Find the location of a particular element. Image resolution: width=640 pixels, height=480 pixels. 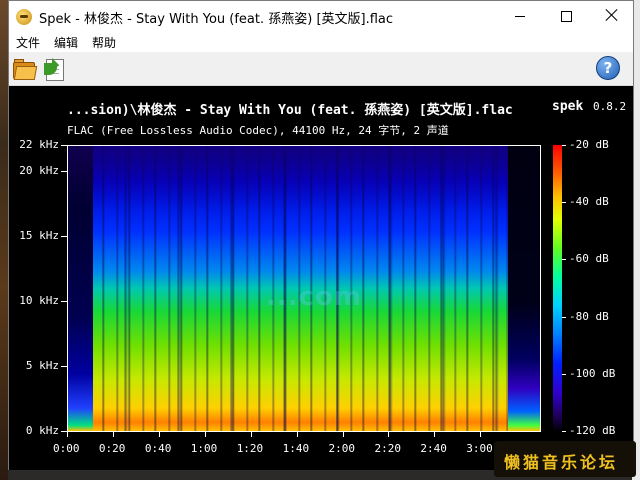

y-tick-label: 15 kHz is located at coordinates (39, 235).